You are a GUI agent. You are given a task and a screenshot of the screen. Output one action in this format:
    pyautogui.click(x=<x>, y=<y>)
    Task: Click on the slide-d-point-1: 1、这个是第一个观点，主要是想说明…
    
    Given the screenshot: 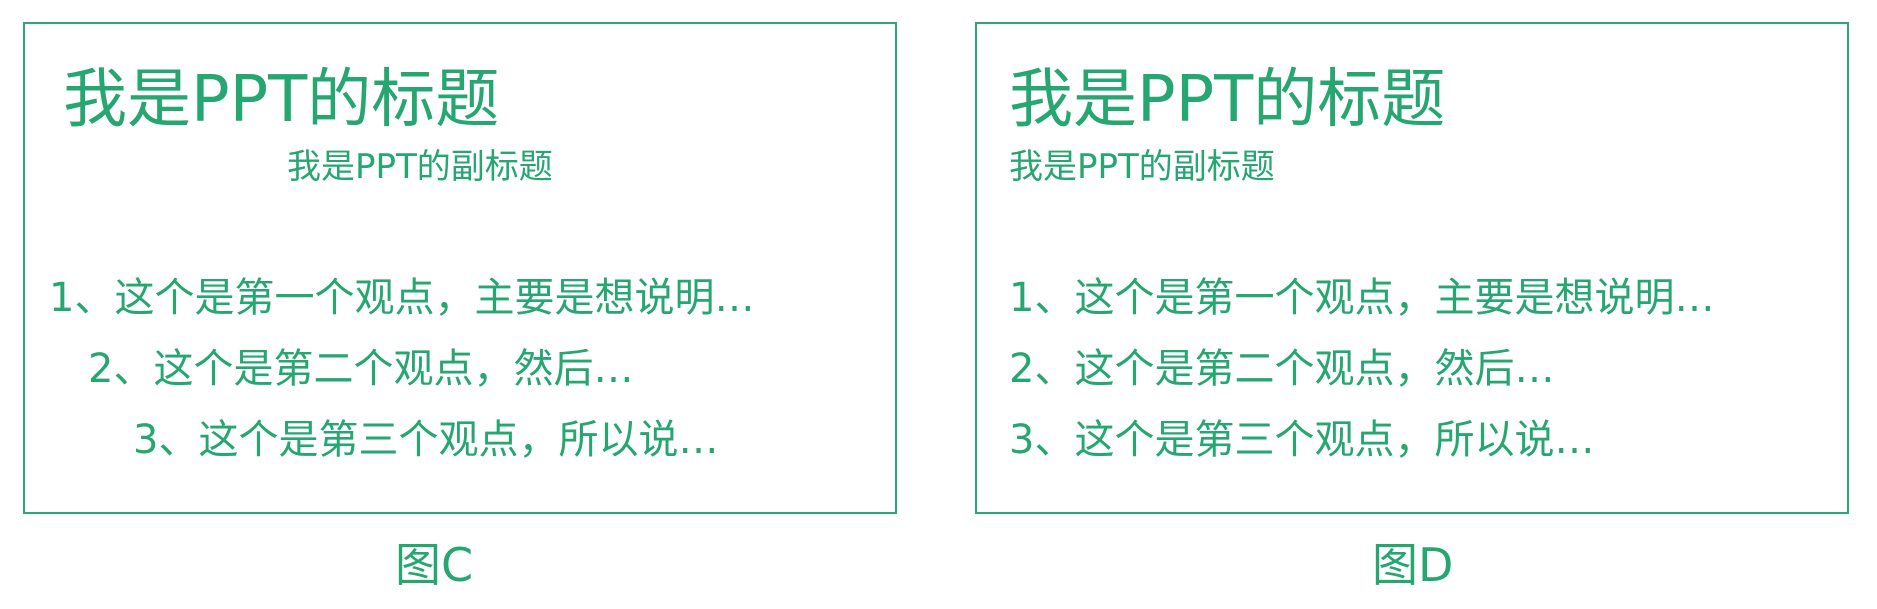 What is the action you would take?
    pyautogui.click(x=1362, y=298)
    